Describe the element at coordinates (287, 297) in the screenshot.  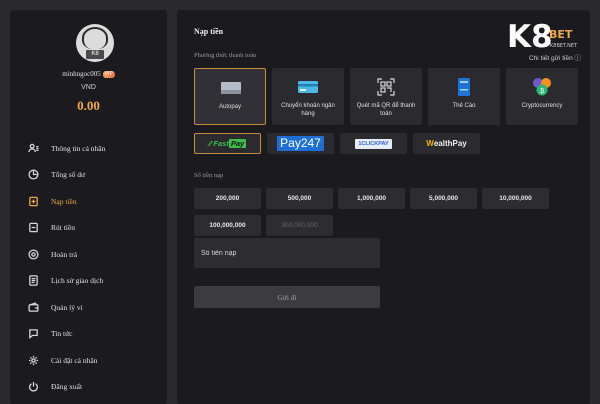
I see `submit-button: Gửi đi` at that location.